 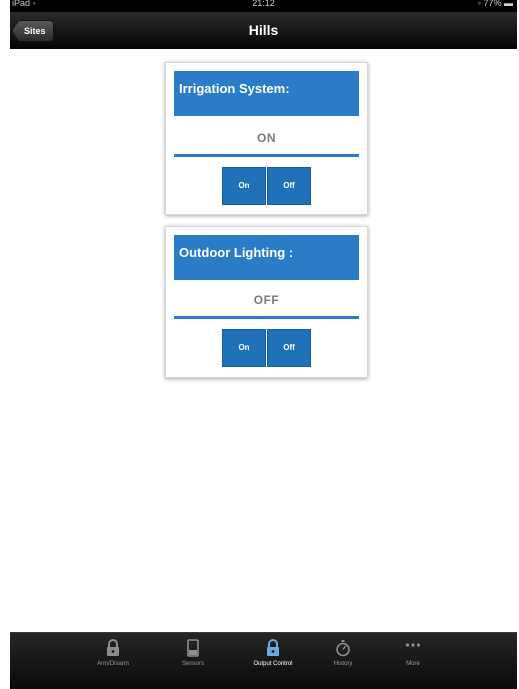 I want to click on status-label: OFF, so click(x=266, y=300).